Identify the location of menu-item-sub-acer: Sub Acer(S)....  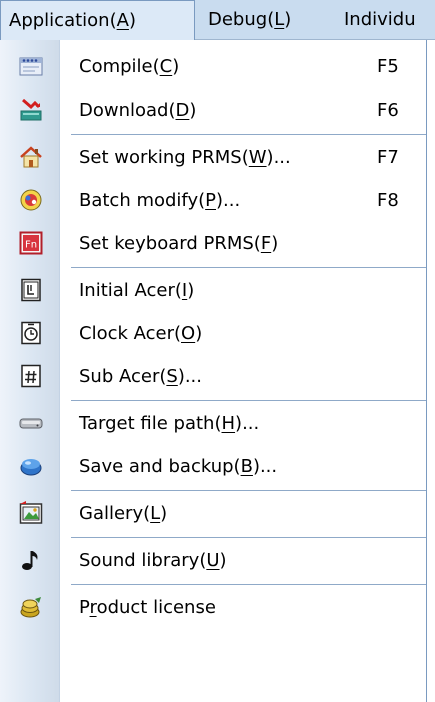
(213, 376).